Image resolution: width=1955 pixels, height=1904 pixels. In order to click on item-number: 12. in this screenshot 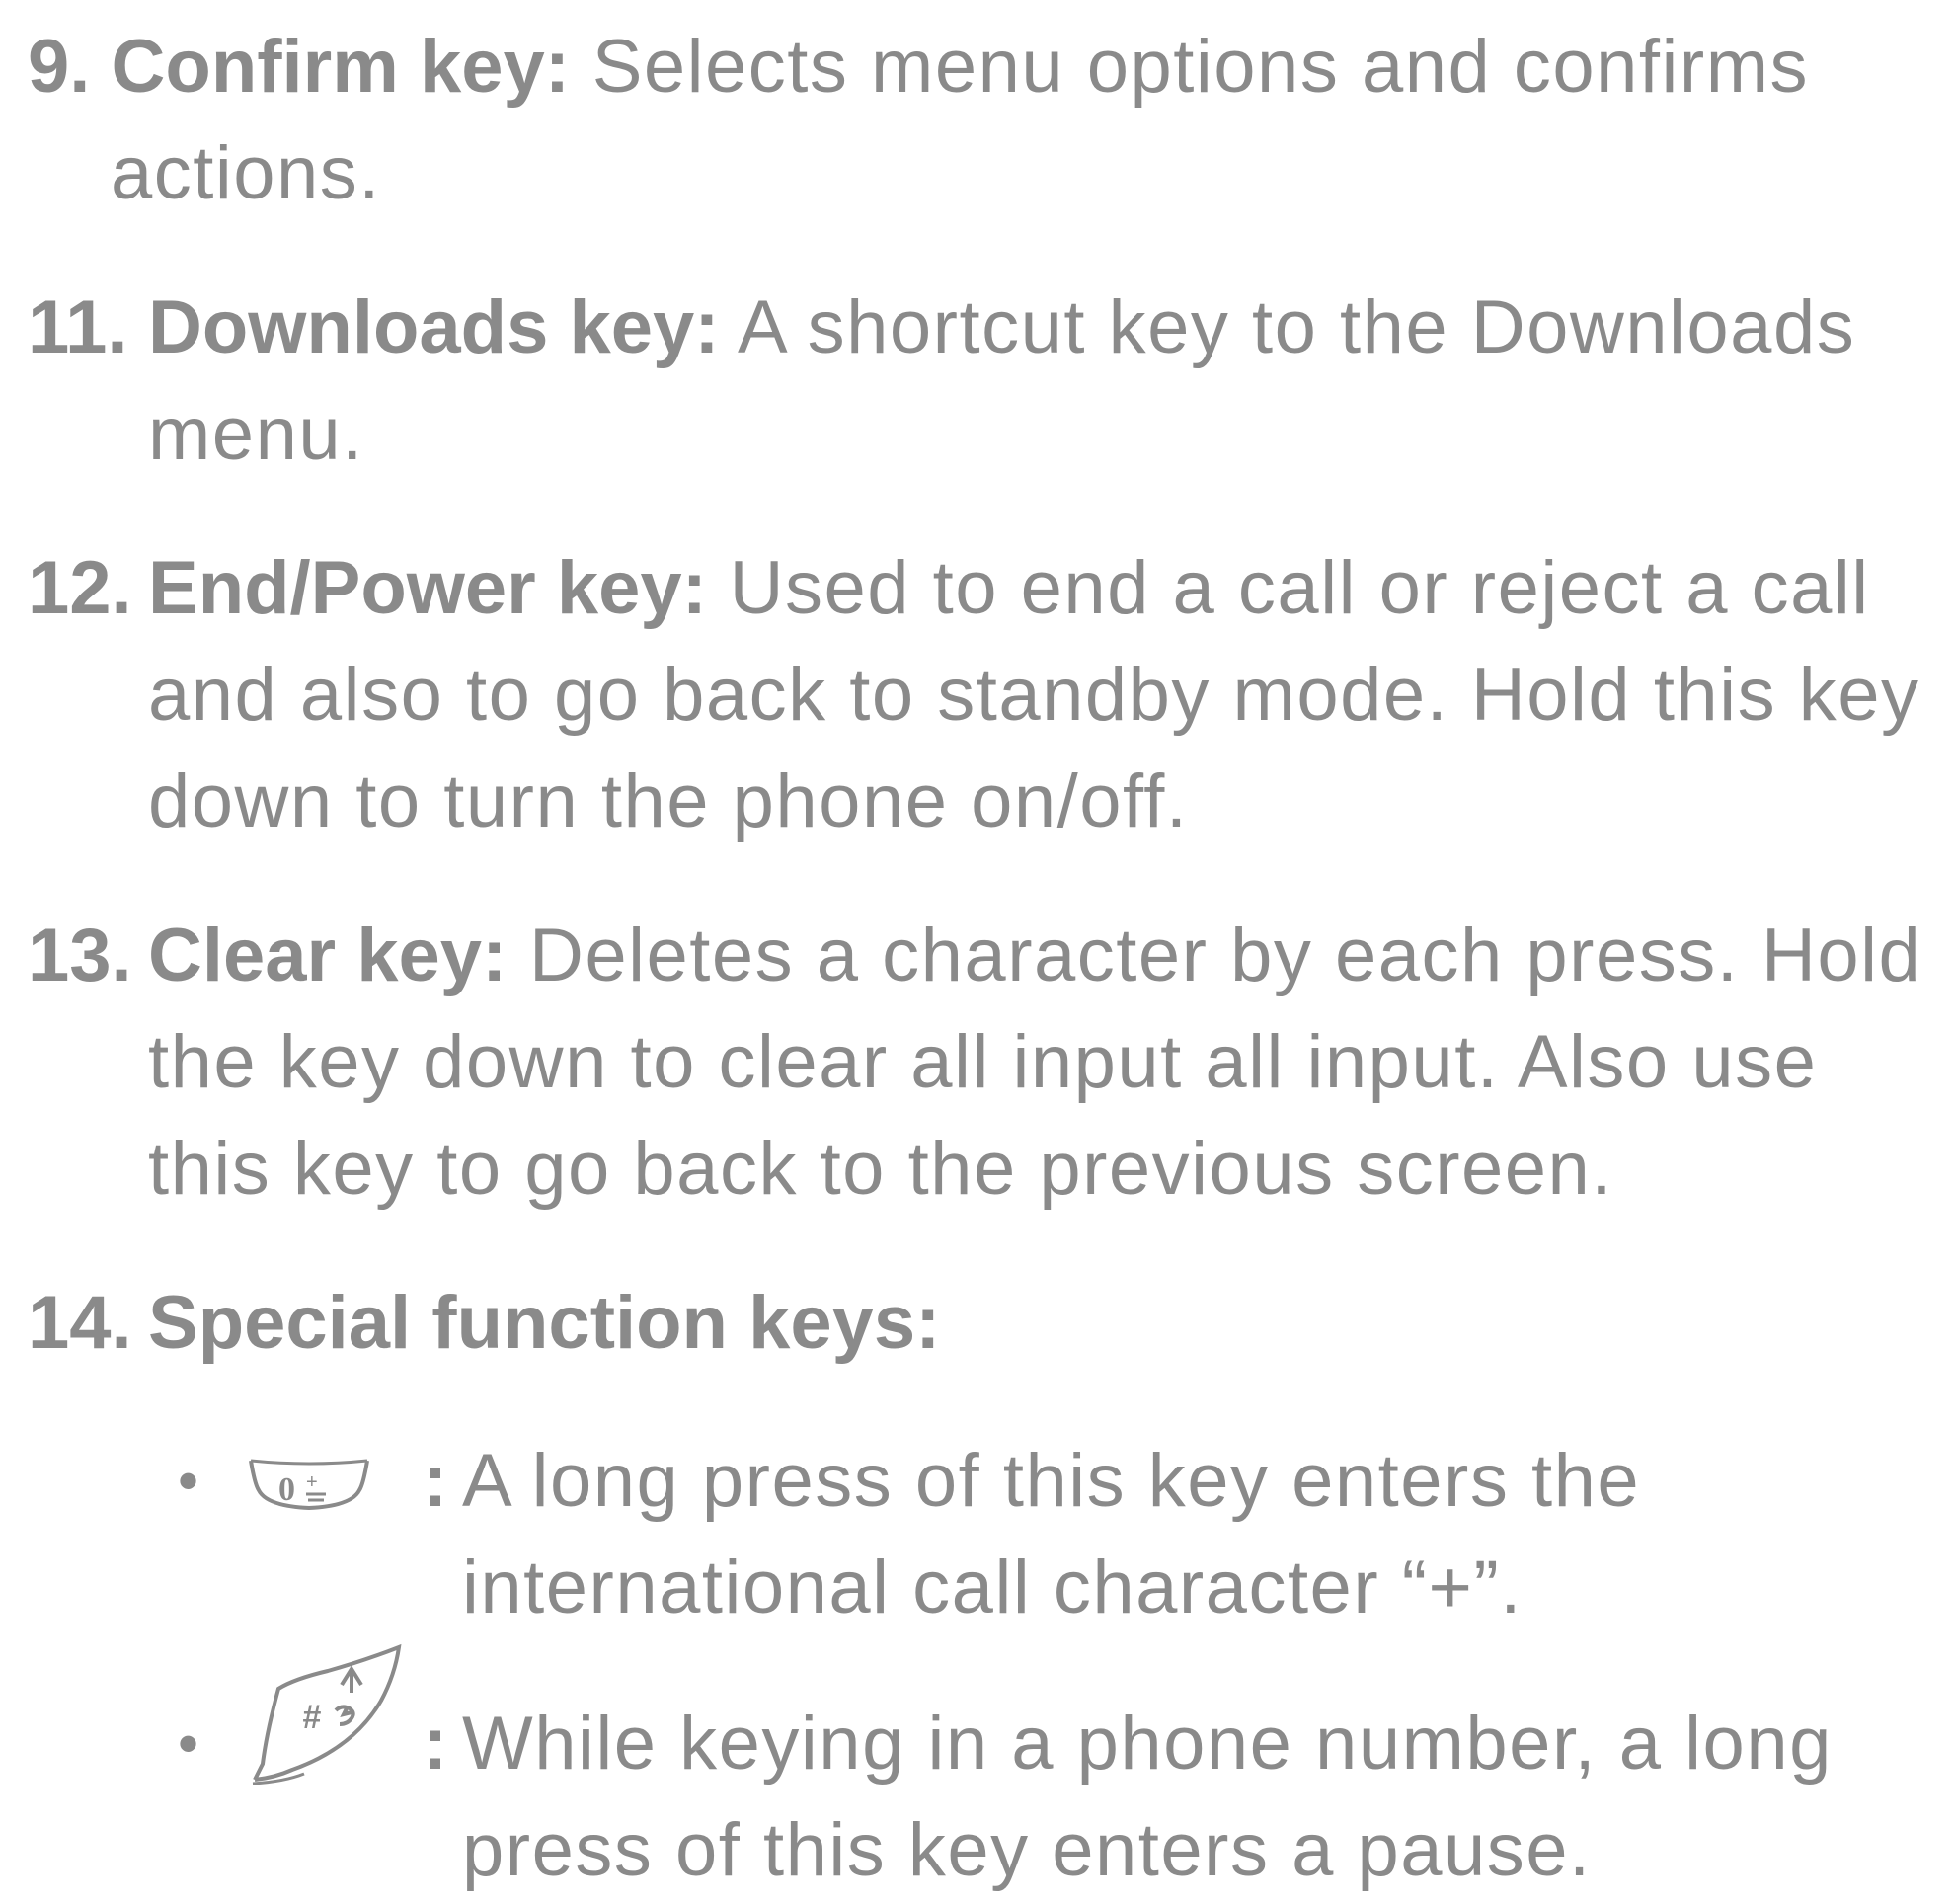, I will do `click(80, 588)`.